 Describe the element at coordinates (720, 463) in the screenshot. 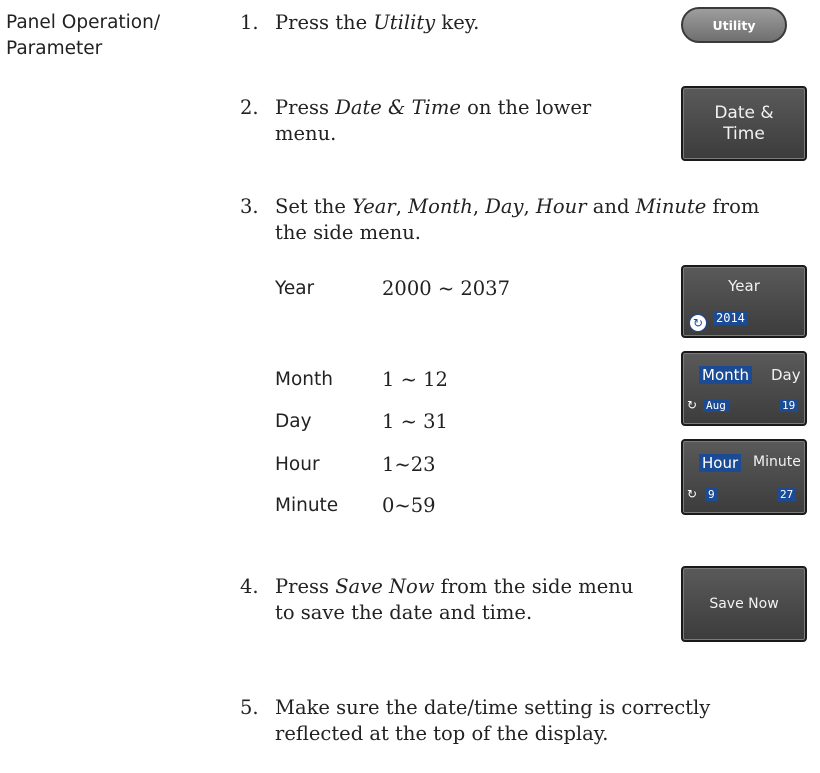

I see `hour-label: Hour` at that location.